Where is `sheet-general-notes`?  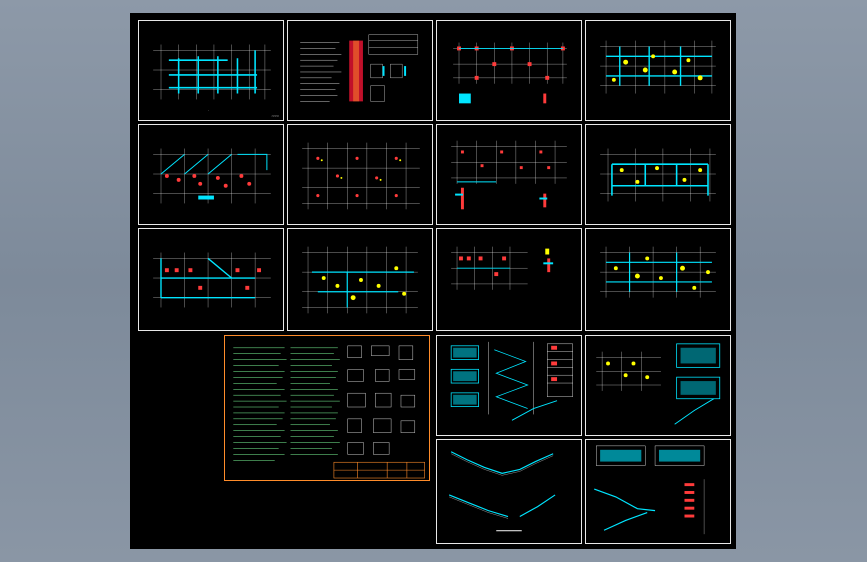
sheet-general-notes is located at coordinates (360, 70).